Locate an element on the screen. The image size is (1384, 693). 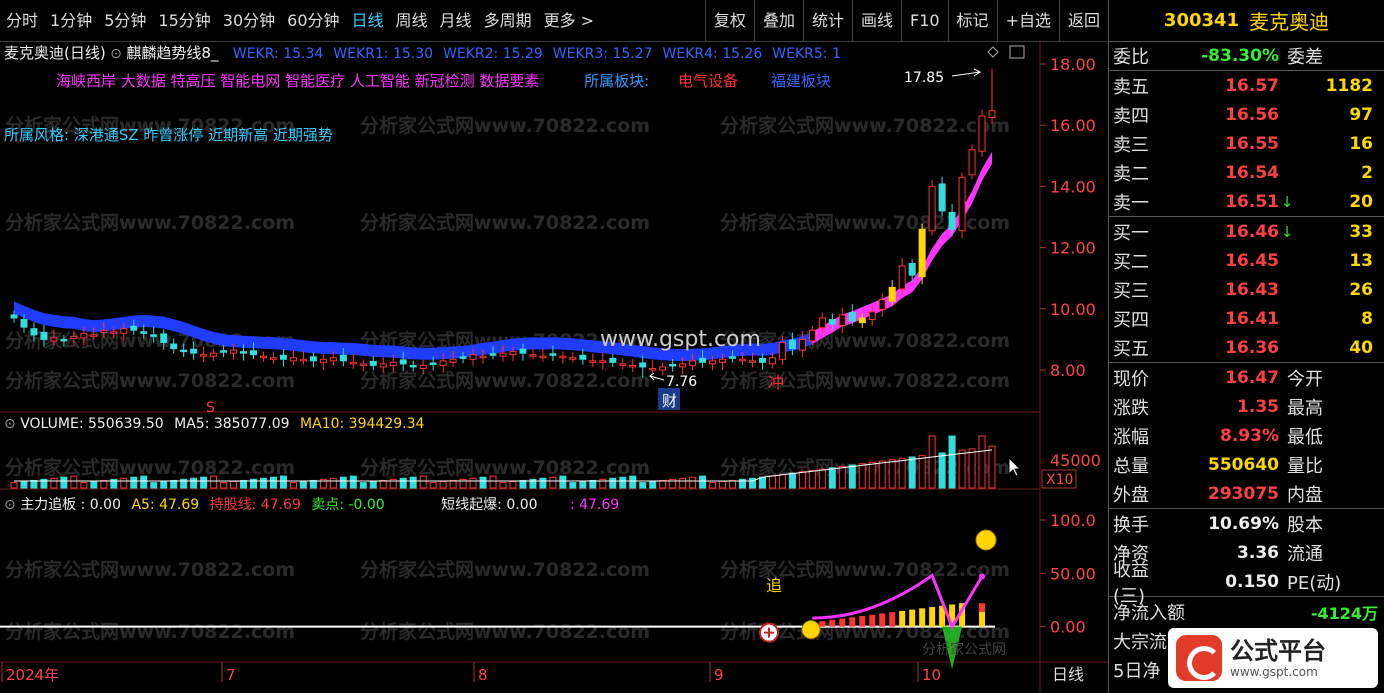
timeframe-tab-4: 30分钟 is located at coordinates (249, 21).